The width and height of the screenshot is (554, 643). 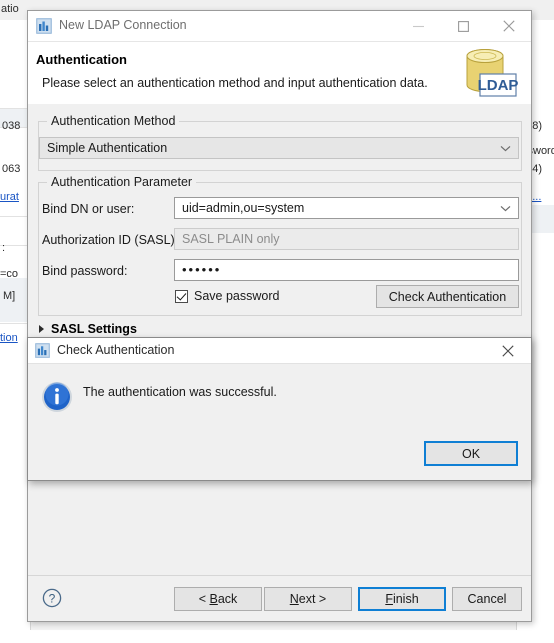 What do you see at coordinates (94, 329) in the screenshot?
I see `sasl-settings-label: SASL Settings` at bounding box center [94, 329].